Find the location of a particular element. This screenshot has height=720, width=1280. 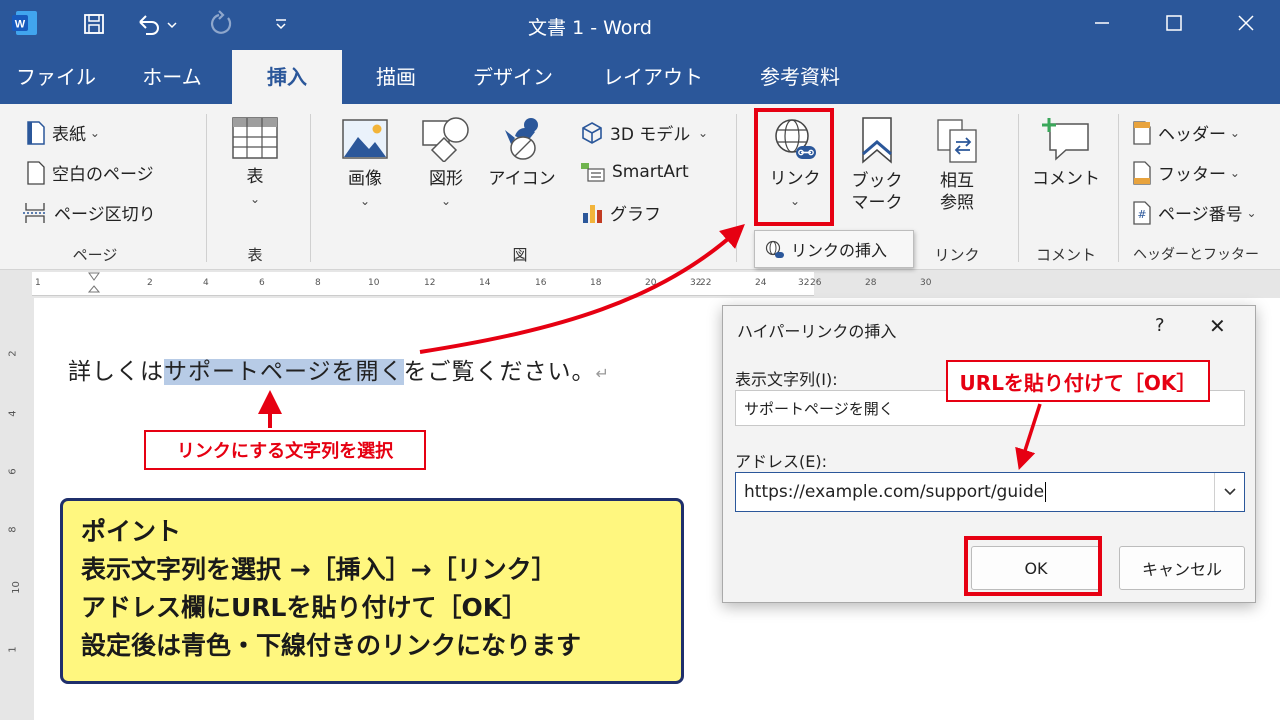

smartart-button: SmartArt is located at coordinates (634, 172).